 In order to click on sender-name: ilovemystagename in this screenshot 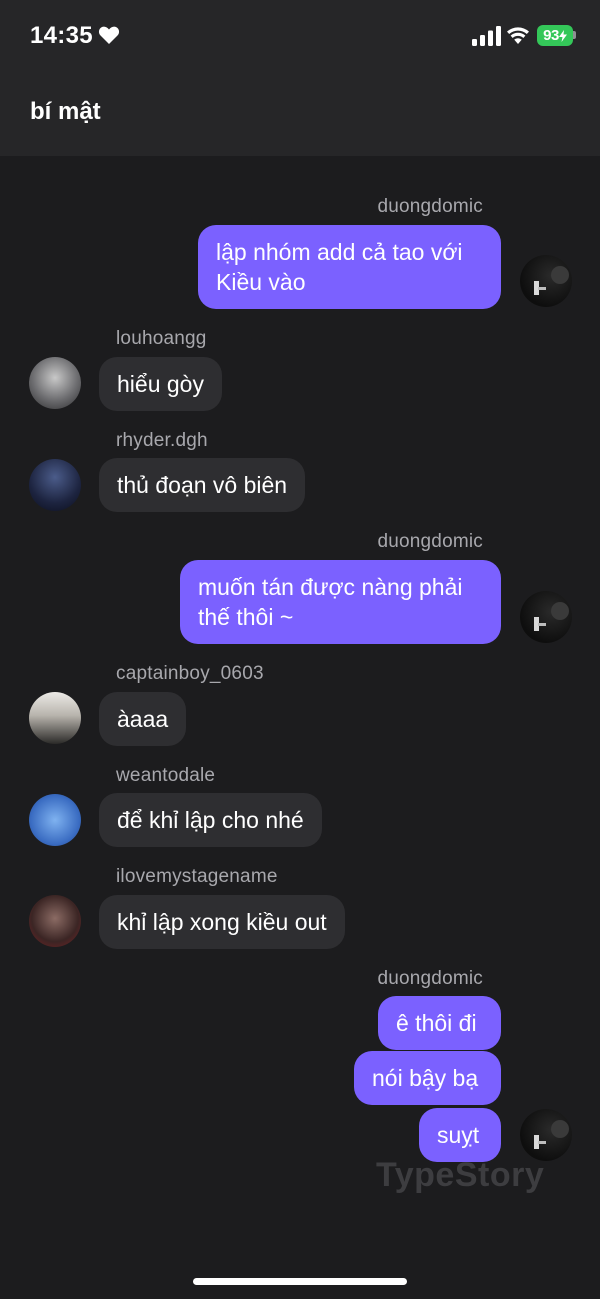, I will do `click(197, 876)`.